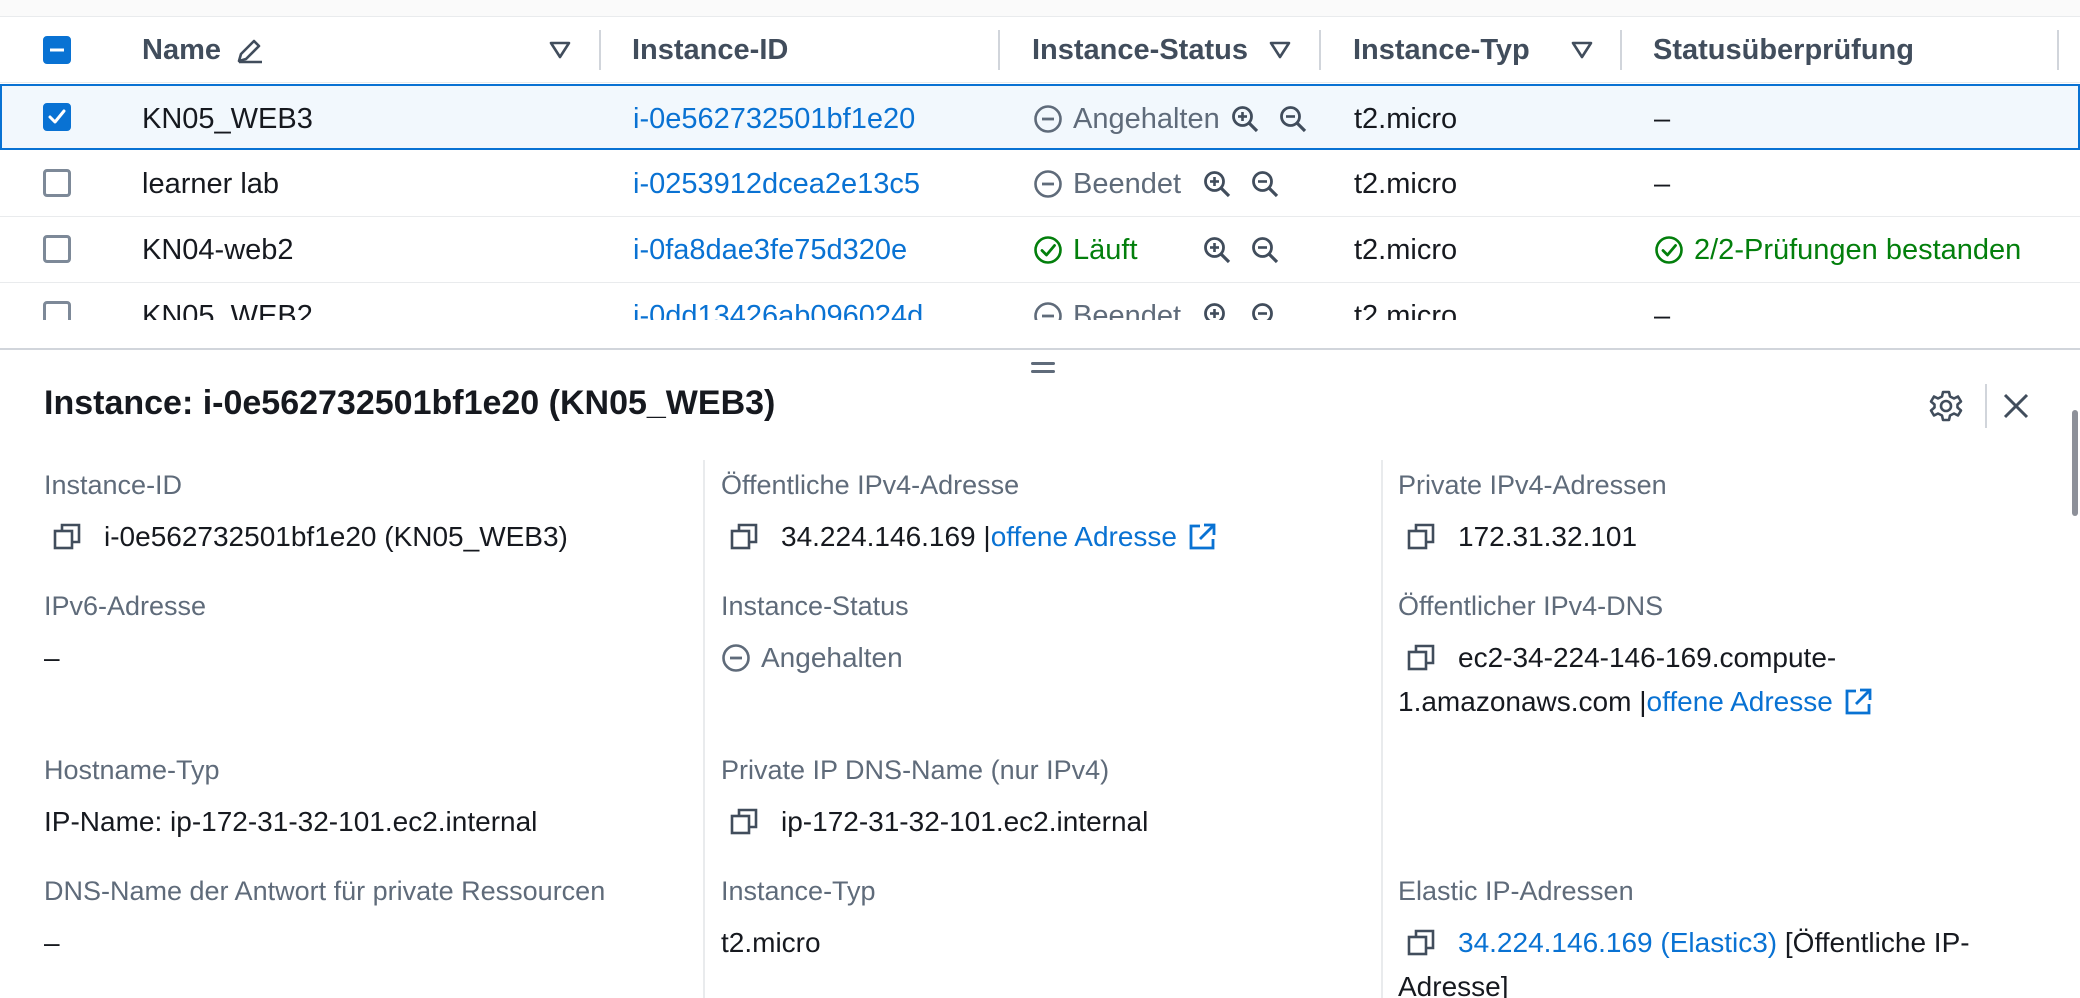 The width and height of the screenshot is (2080, 998). I want to click on field-instance-type: Instance-Typ t2.micro, so click(798, 920).